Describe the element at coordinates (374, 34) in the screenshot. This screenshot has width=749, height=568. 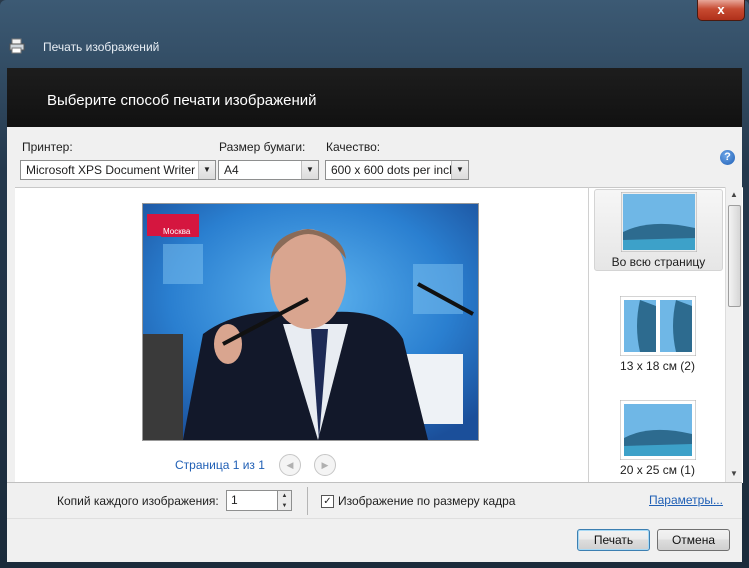
I see `title-bar: Печать изображений x` at that location.